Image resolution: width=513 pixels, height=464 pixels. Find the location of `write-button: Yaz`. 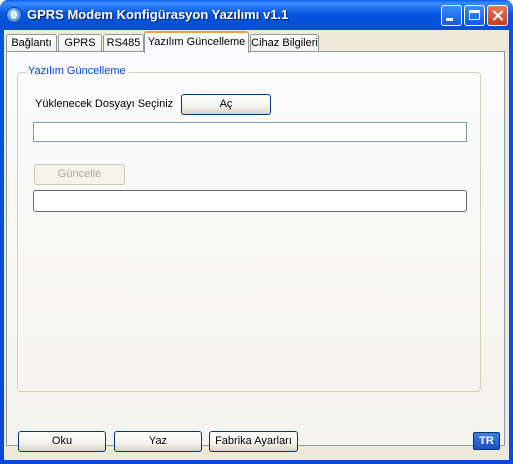

write-button: Yaz is located at coordinates (158, 441).